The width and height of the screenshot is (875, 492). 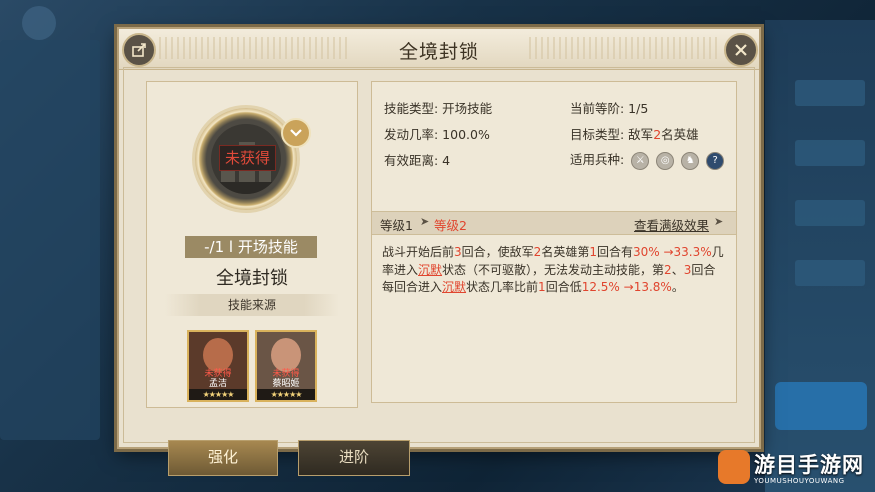 What do you see at coordinates (39, 23) in the screenshot?
I see `background-menu-icon` at bounding box center [39, 23].